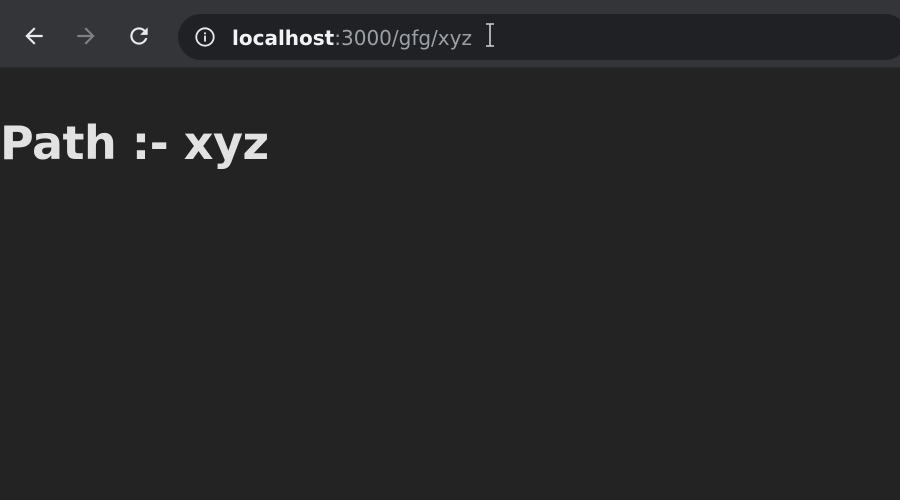  Describe the element at coordinates (490, 35) in the screenshot. I see `text-cursor-icon` at that location.